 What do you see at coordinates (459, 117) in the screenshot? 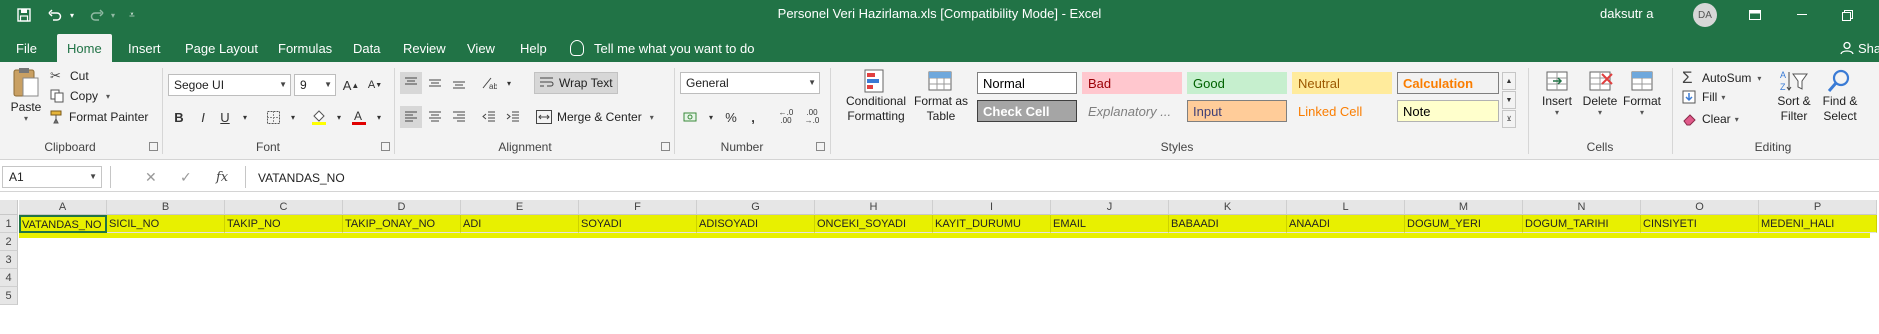
I see `align-right-icon` at bounding box center [459, 117].